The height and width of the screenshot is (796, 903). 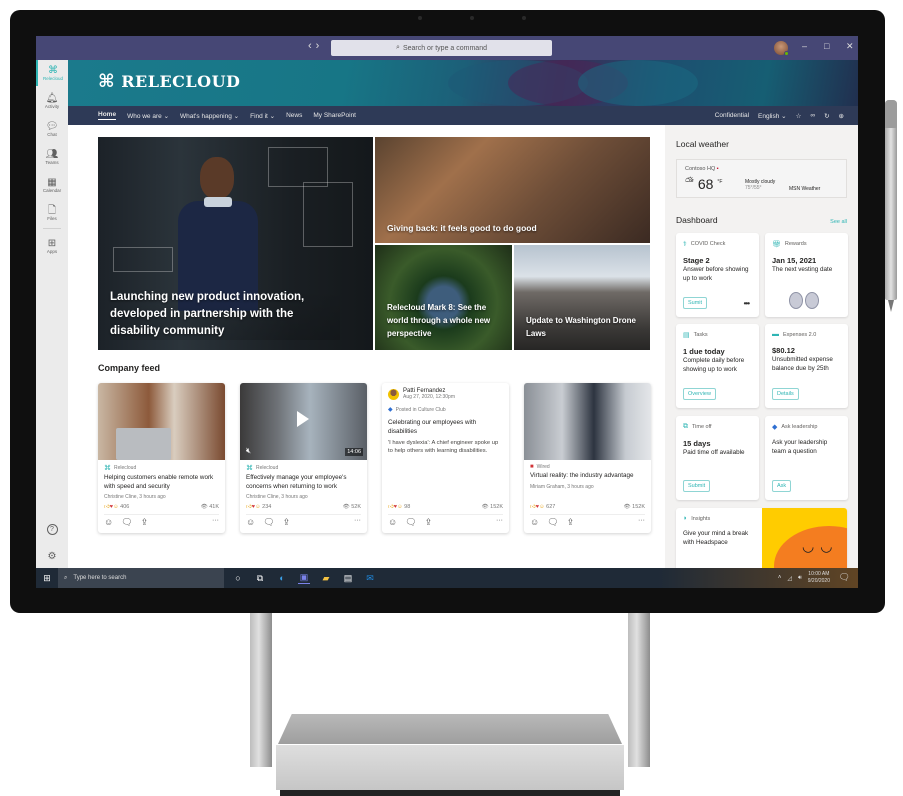 I want to click on help-icon: ?, so click(x=52, y=529).